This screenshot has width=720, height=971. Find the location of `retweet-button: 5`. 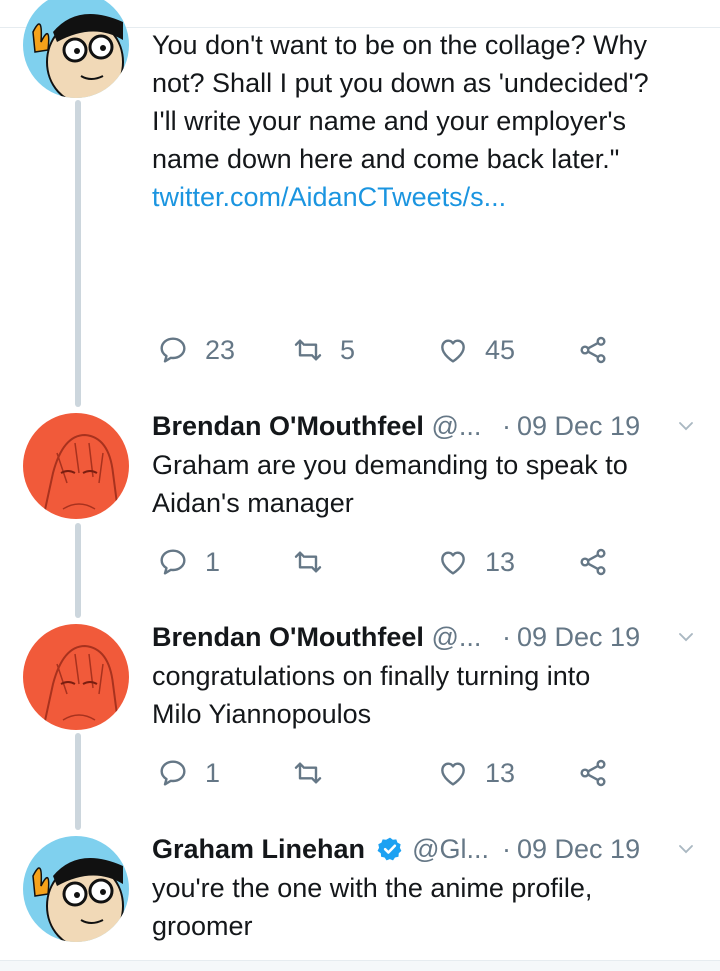

retweet-button: 5 is located at coordinates (323, 350).